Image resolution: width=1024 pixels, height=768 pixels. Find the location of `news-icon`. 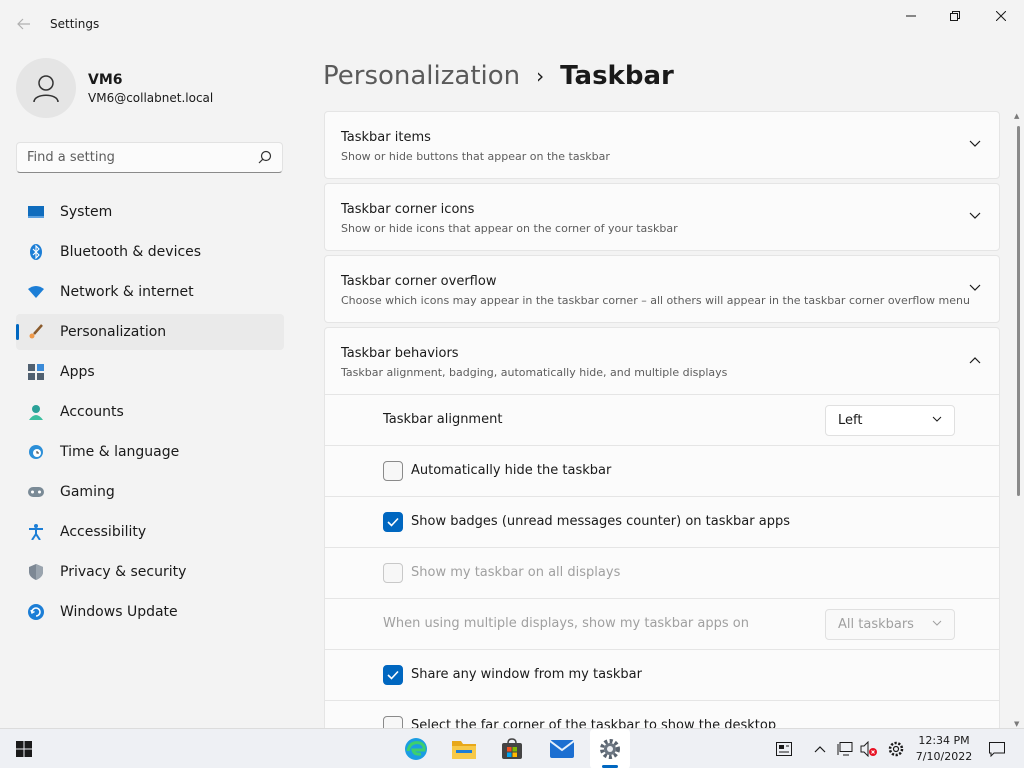

news-icon is located at coordinates (784, 749).